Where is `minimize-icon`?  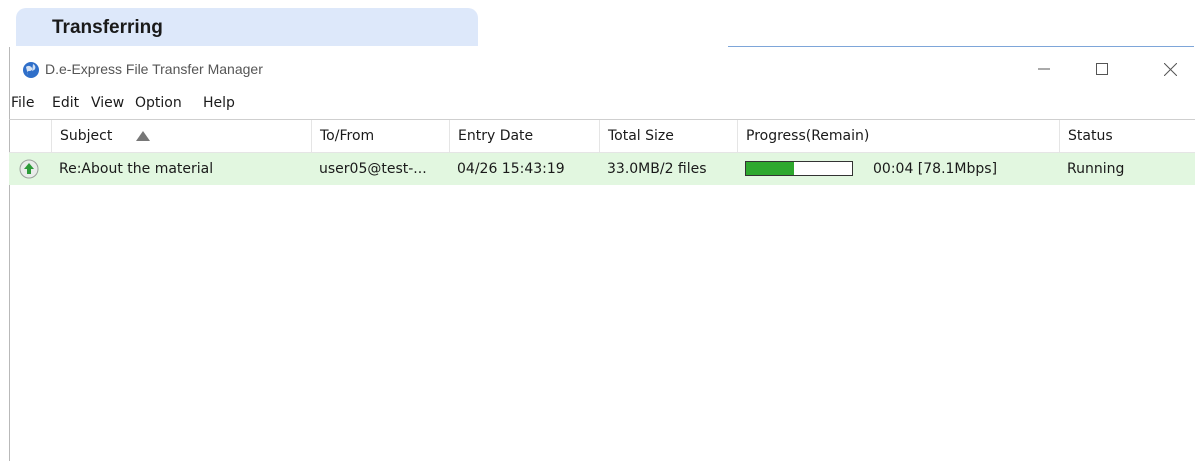 minimize-icon is located at coordinates (1044, 69).